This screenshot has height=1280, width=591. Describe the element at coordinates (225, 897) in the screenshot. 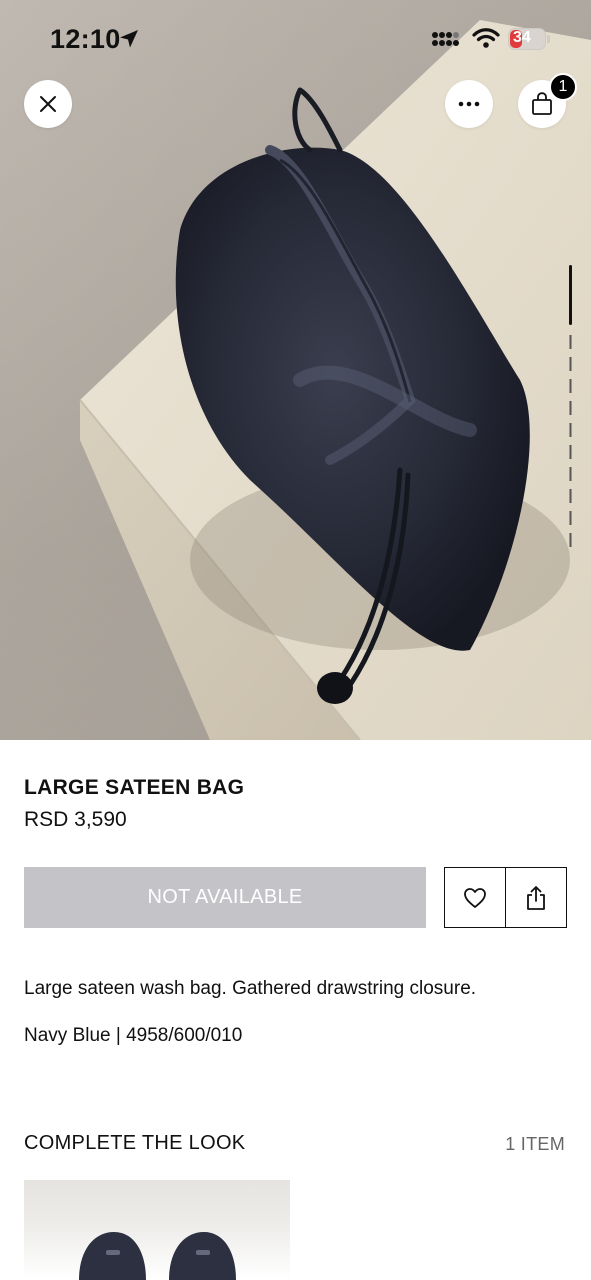

I see `not-available-button: NOT AVAILABLE` at that location.